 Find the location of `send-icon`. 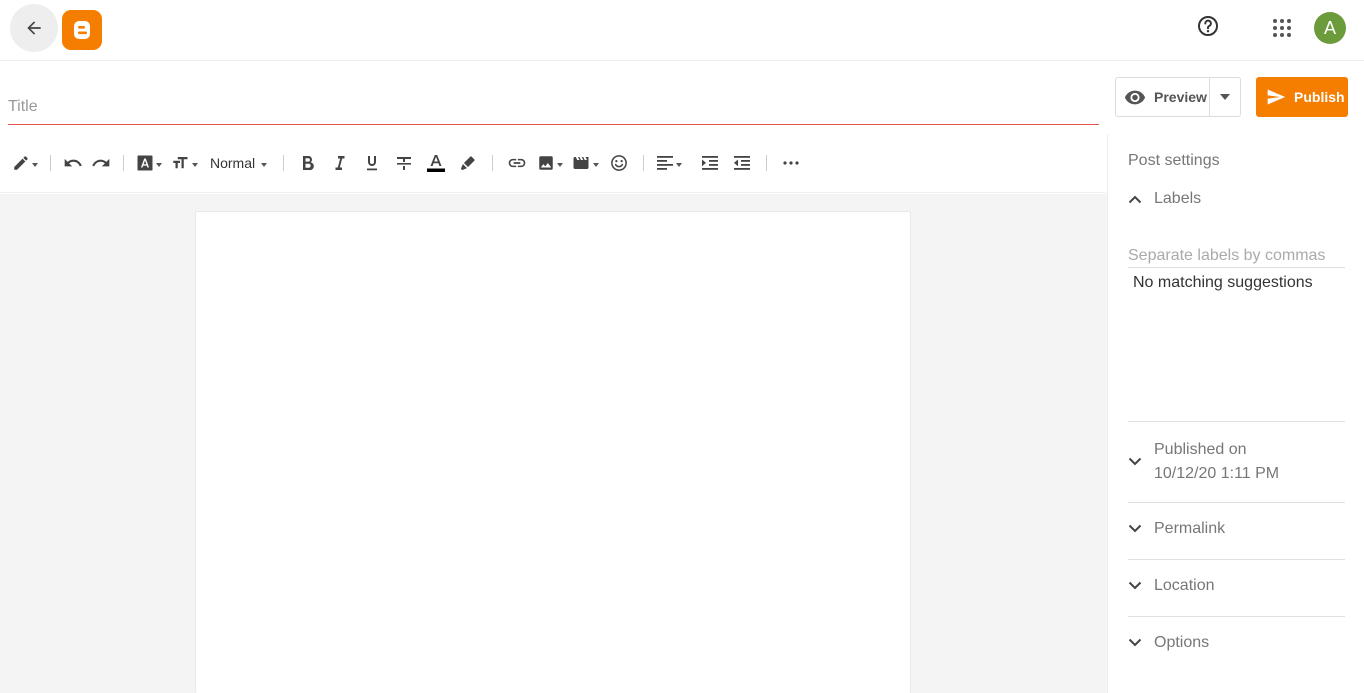

send-icon is located at coordinates (1276, 97).